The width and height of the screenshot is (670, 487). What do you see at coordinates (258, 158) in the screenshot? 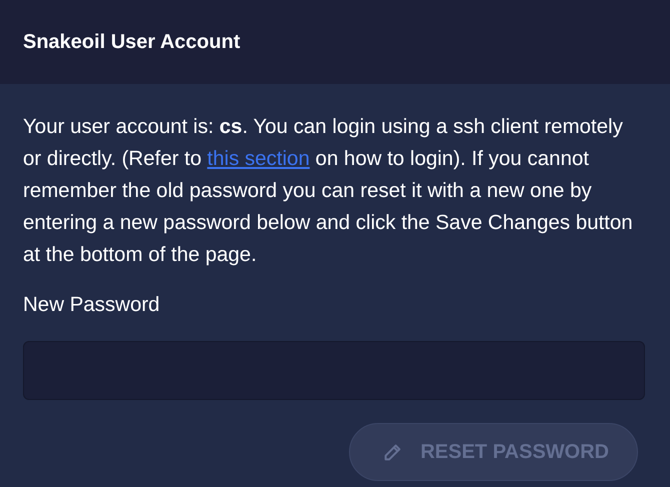
I see `section-link: this section` at bounding box center [258, 158].